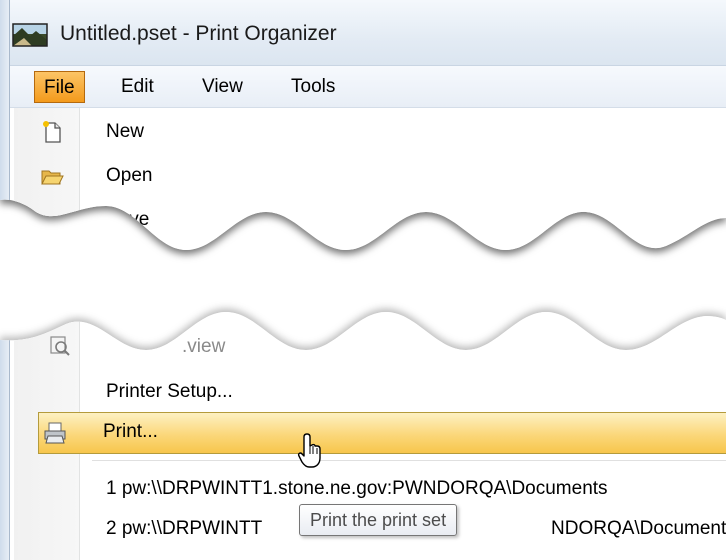  What do you see at coordinates (222, 87) in the screenshot?
I see `menu-view: View` at bounding box center [222, 87].